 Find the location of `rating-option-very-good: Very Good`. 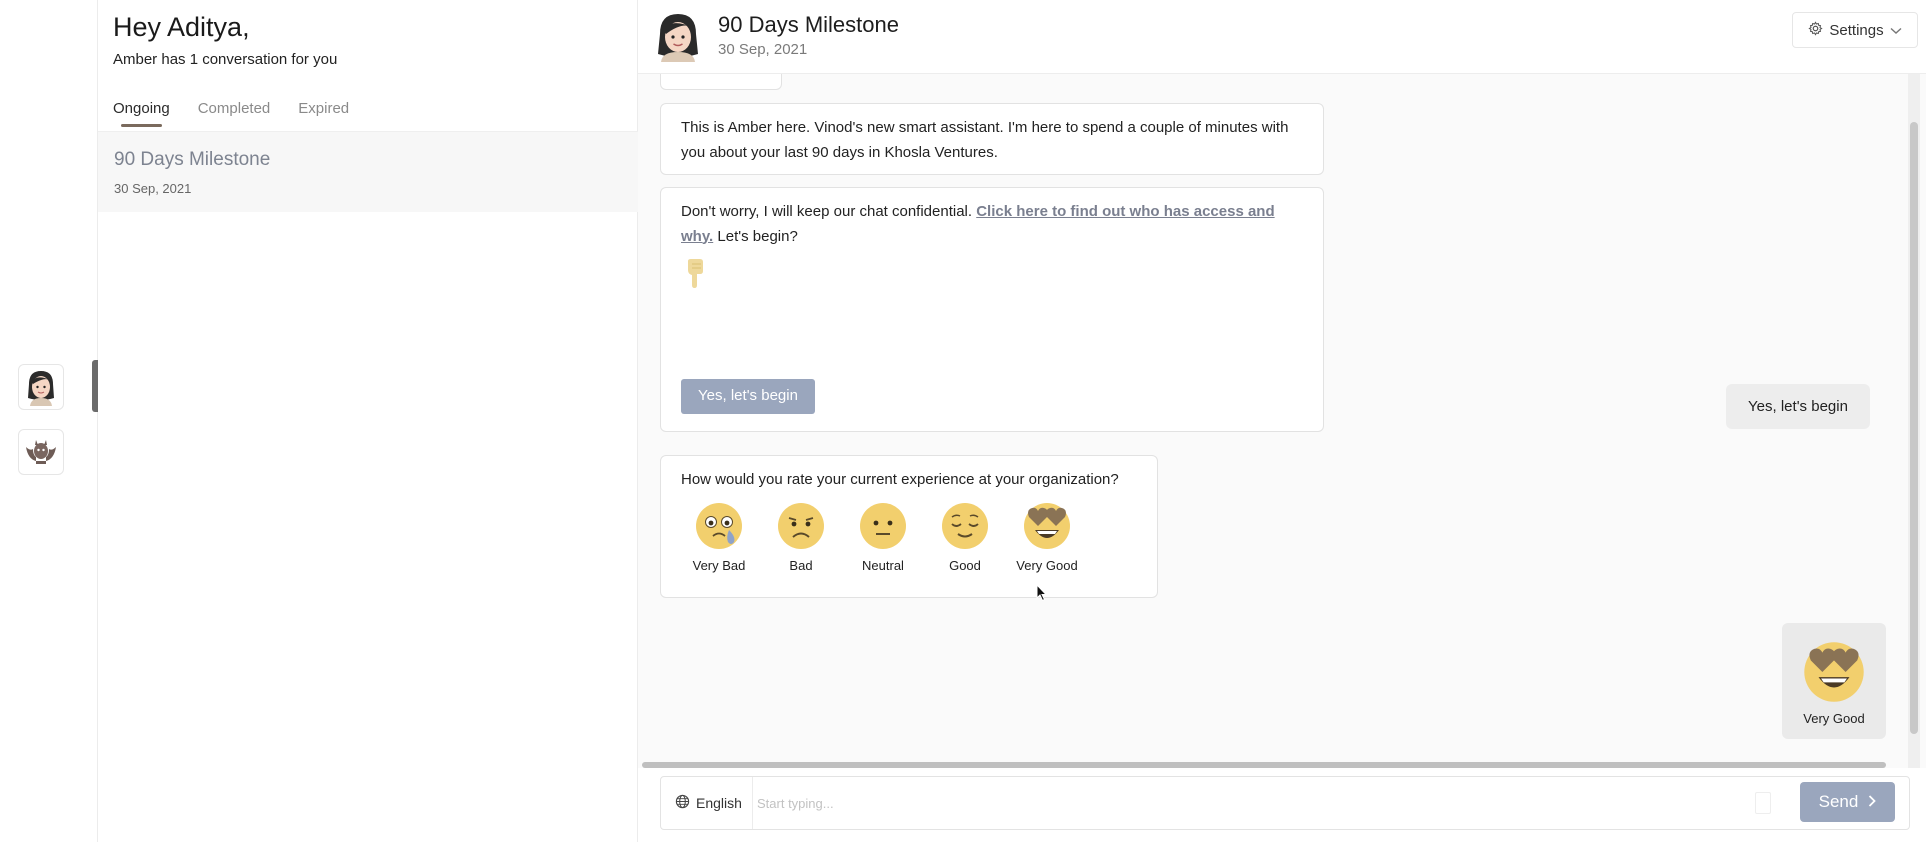

rating-option-very-good: Very Good is located at coordinates (1047, 540).